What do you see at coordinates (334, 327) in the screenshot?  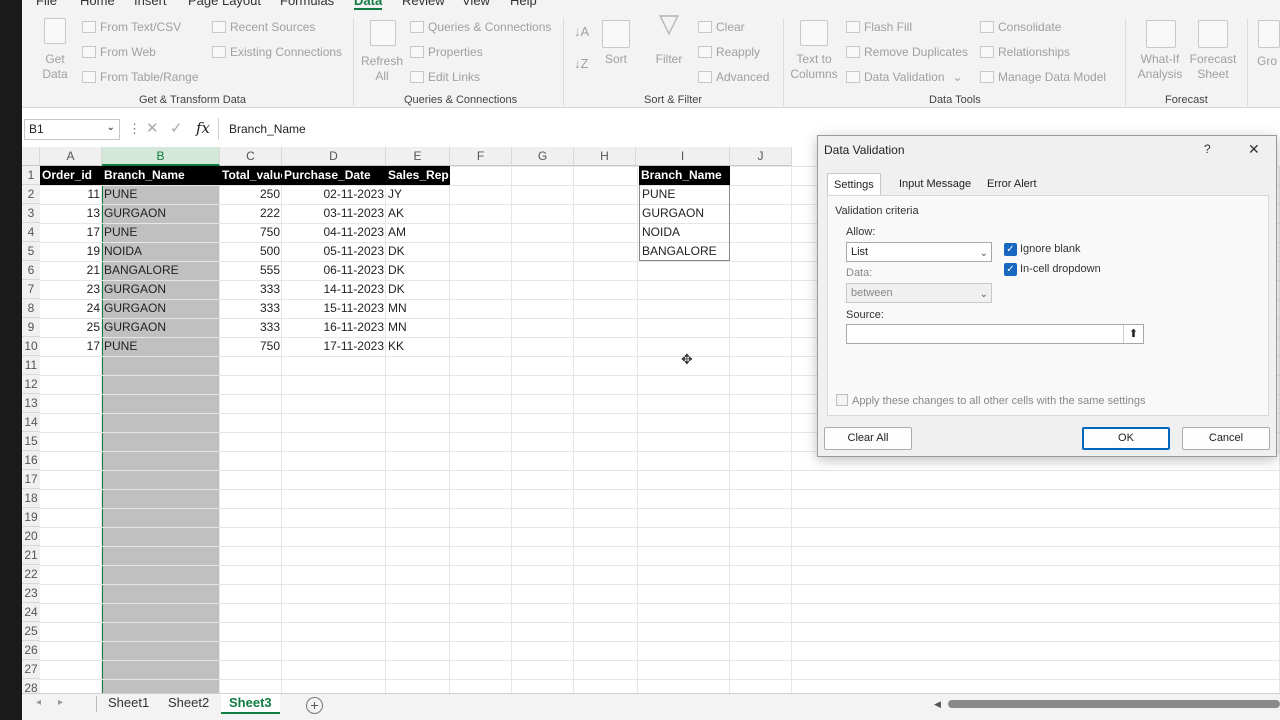 I see `table-cell: 16-11-2023` at bounding box center [334, 327].